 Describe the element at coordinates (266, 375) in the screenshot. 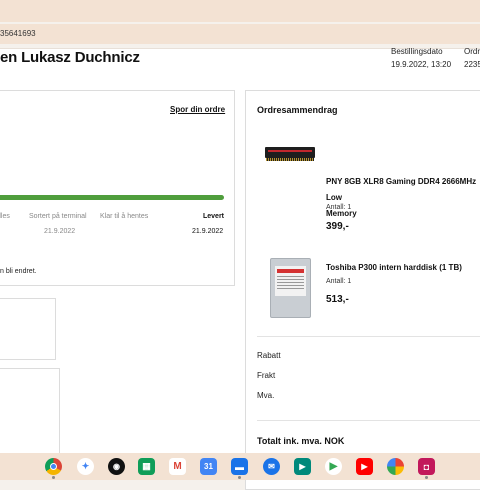

I see `shipping-label: Frakt` at that location.